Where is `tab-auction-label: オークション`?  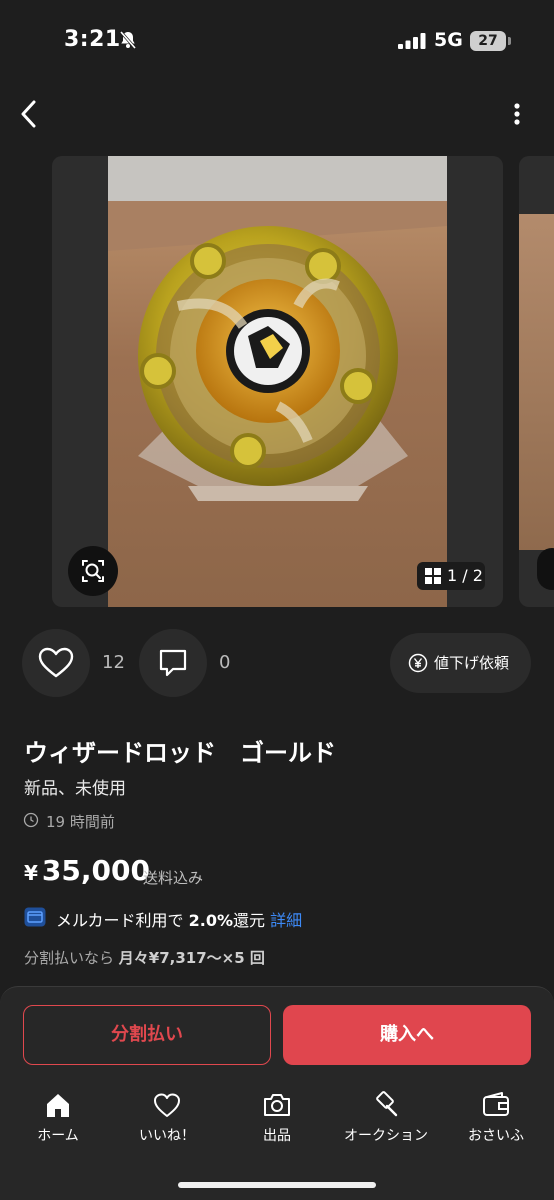 tab-auction-label: オークション is located at coordinates (386, 1136).